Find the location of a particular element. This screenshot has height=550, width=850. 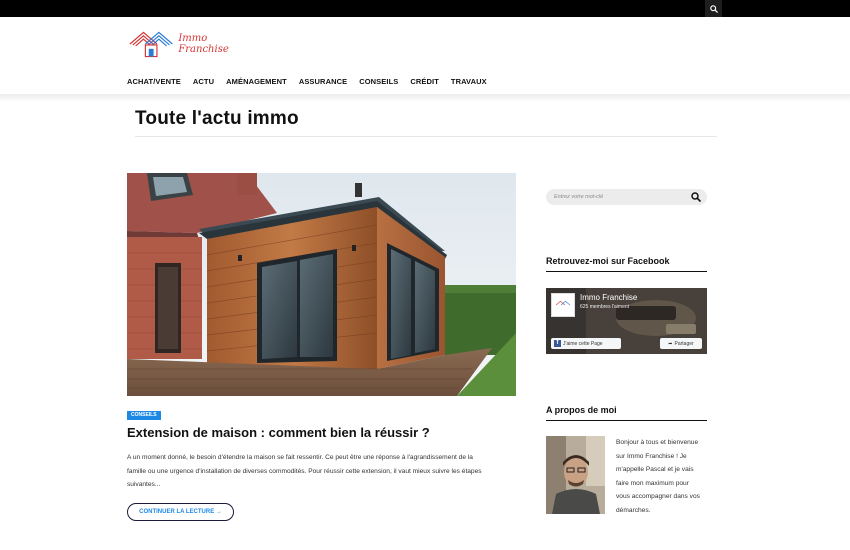

facebook-like-button: f J'aime cette Page is located at coordinates (586, 343).